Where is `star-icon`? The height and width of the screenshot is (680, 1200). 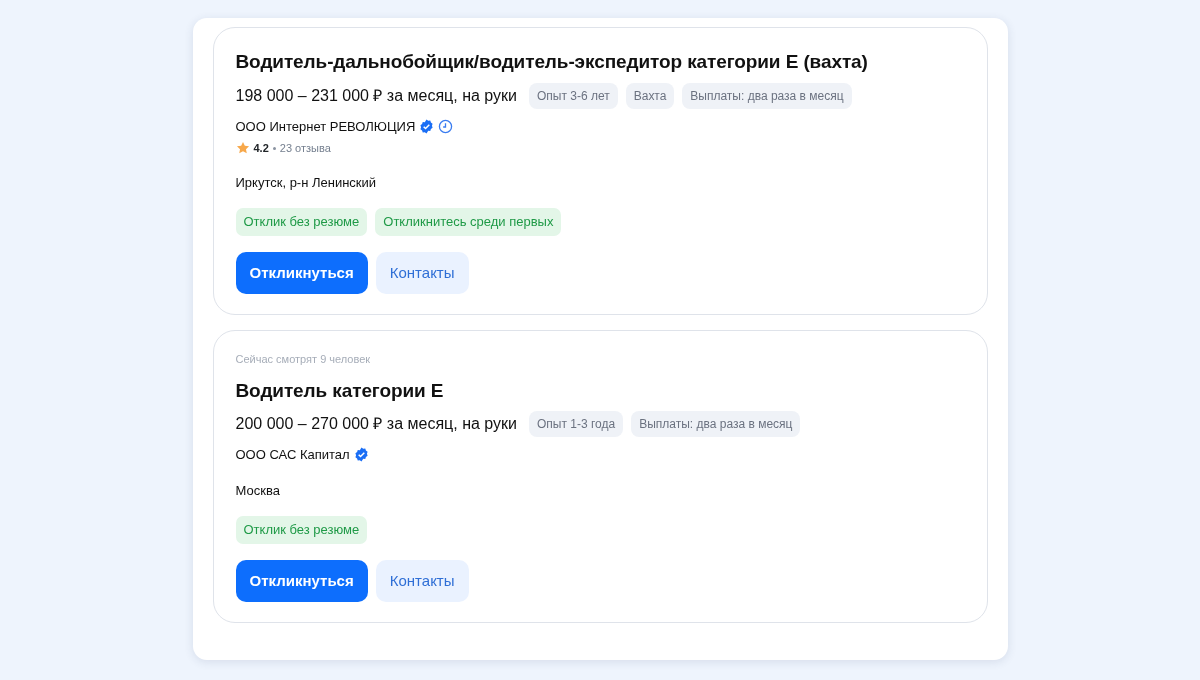
star-icon is located at coordinates (242, 148).